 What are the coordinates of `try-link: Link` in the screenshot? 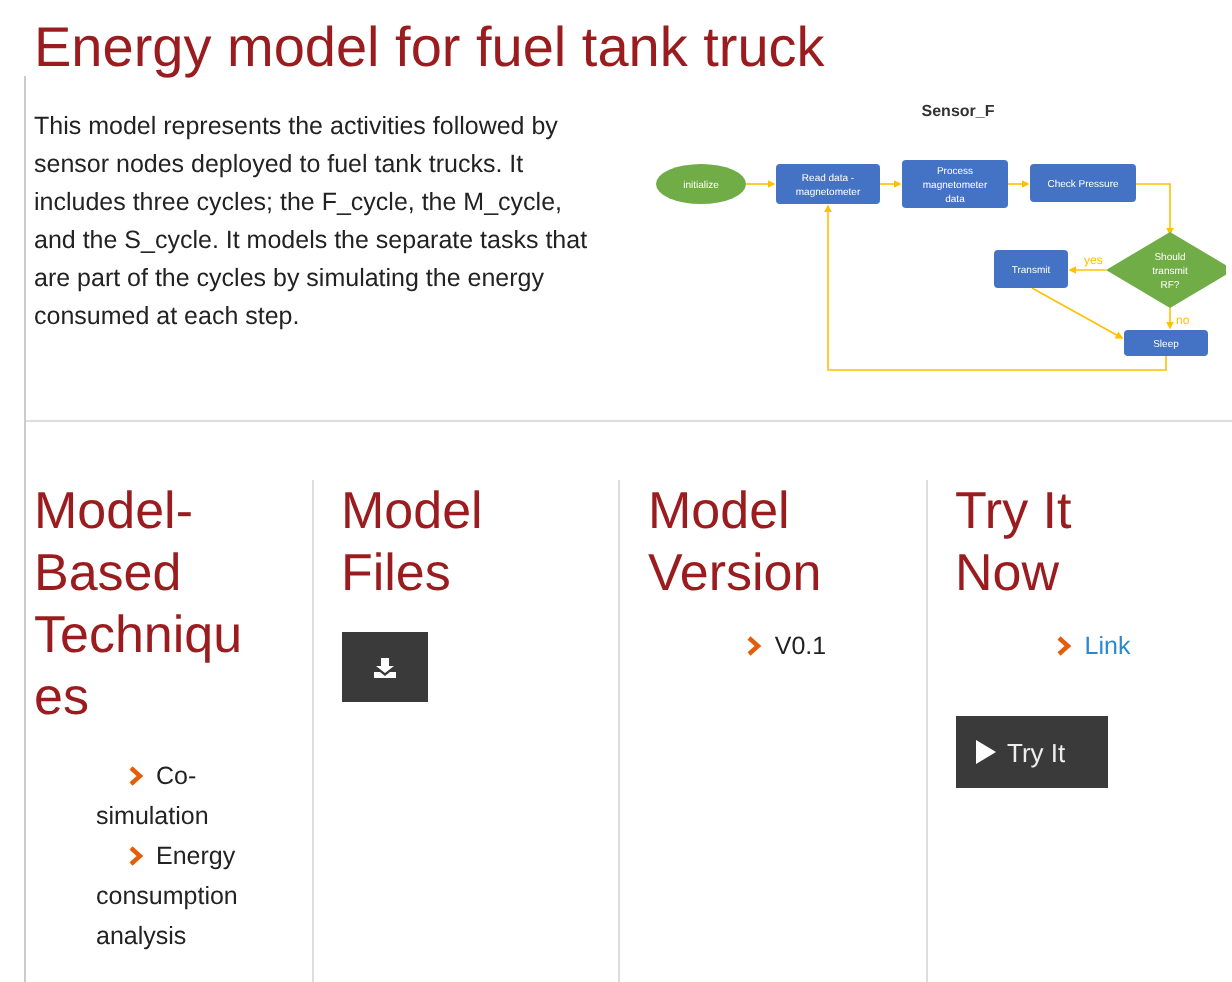 It's located at (1107, 646).